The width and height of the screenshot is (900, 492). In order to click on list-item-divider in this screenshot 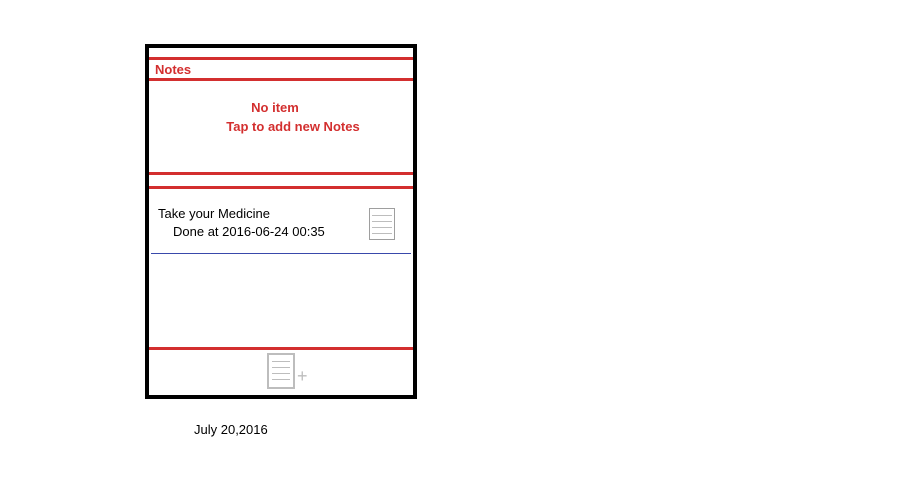, I will do `click(281, 253)`.